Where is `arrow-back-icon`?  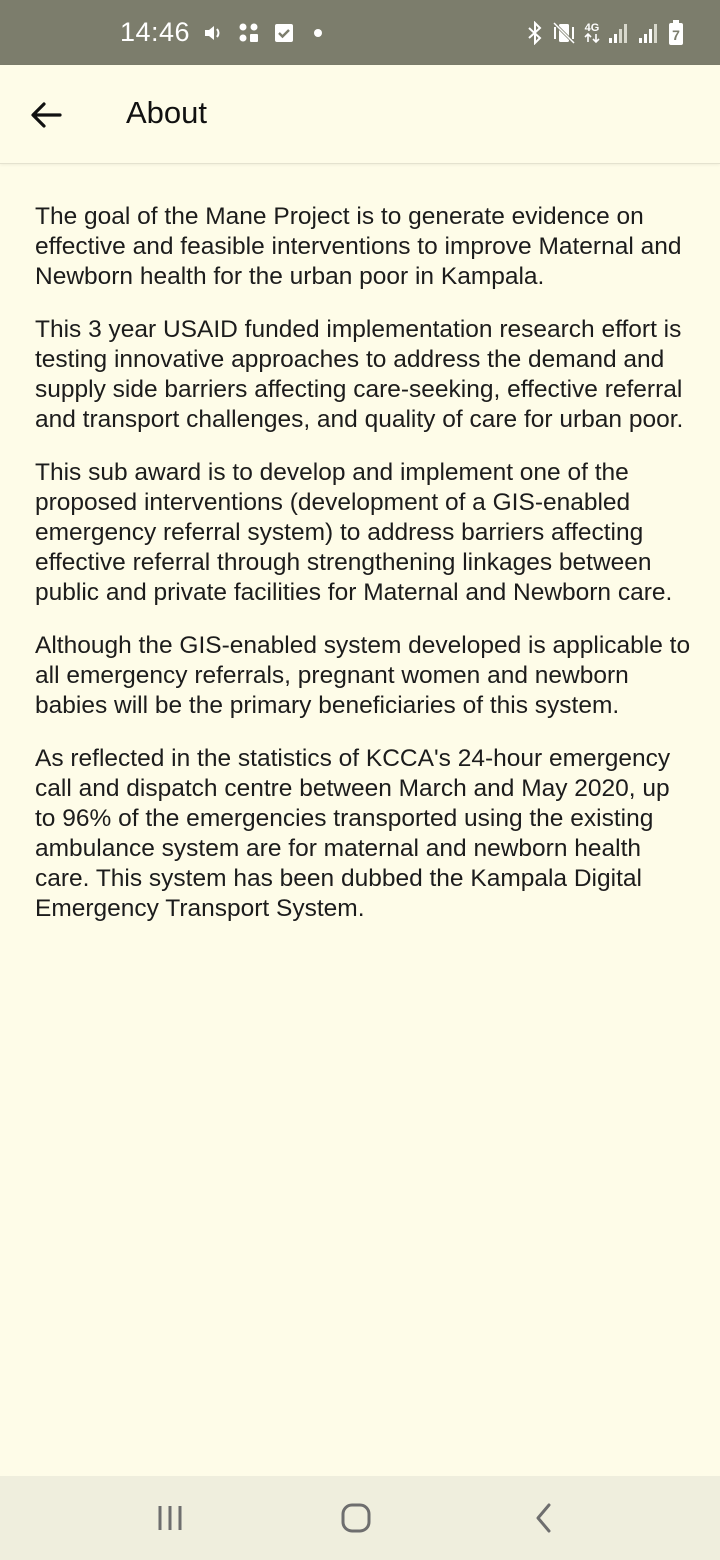 arrow-back-icon is located at coordinates (46, 115).